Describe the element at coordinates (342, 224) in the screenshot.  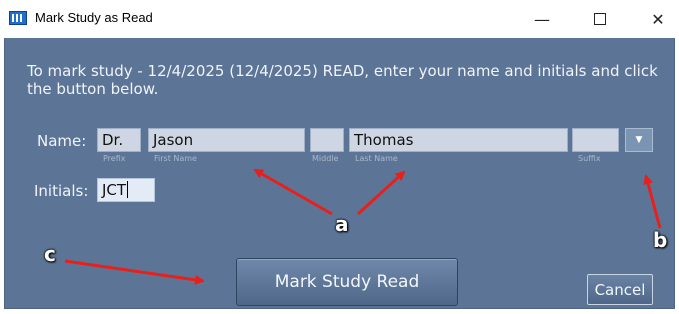
I see `callout-a: a` at that location.